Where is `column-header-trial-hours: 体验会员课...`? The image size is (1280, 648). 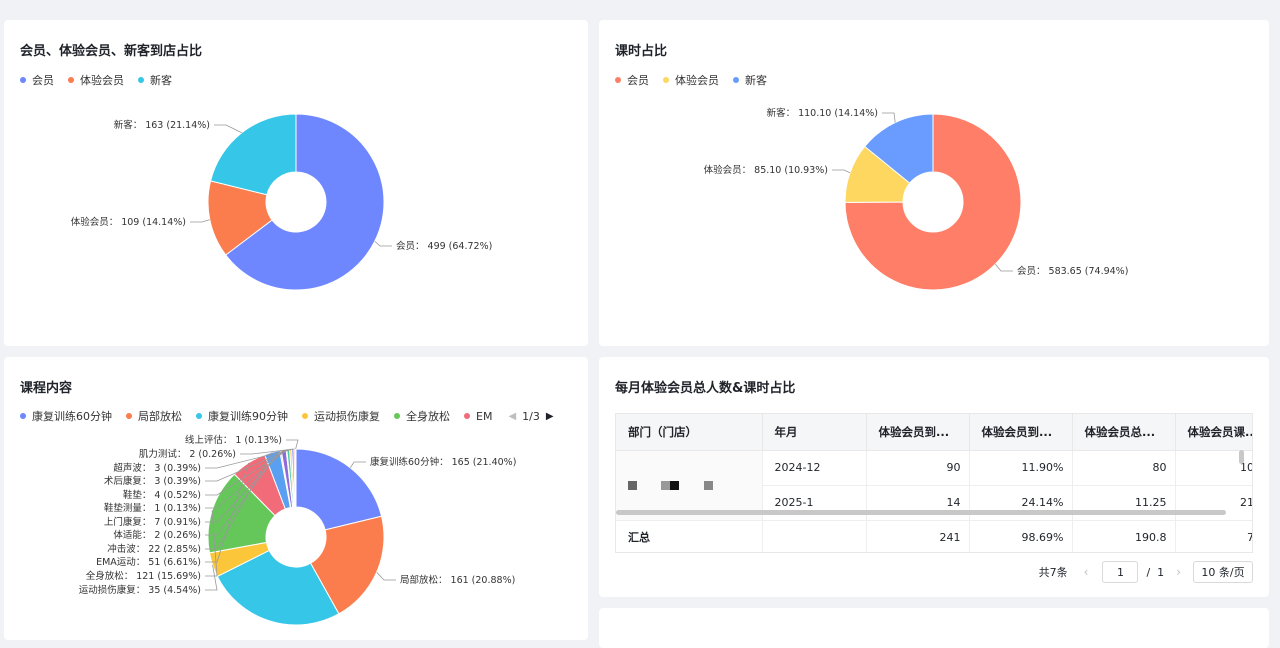
column-header-trial-hours: 体验会员课... is located at coordinates (1213, 432).